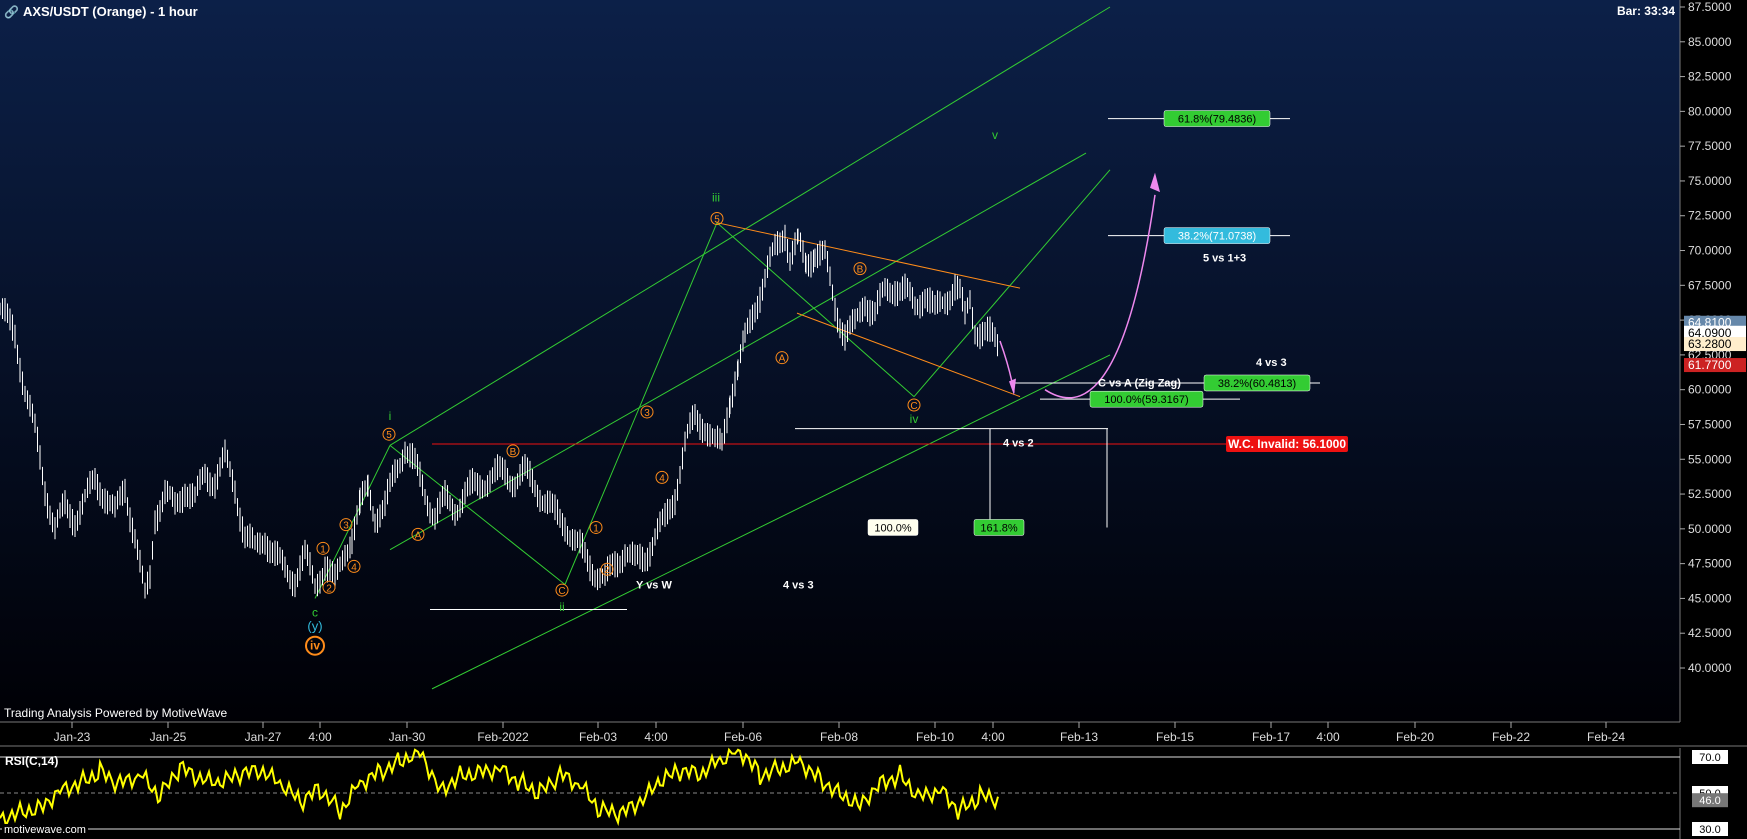 The width and height of the screenshot is (1747, 839). Describe the element at coordinates (1709, 758) in the screenshot. I see `rsi-tick-label: 70.0` at that location.